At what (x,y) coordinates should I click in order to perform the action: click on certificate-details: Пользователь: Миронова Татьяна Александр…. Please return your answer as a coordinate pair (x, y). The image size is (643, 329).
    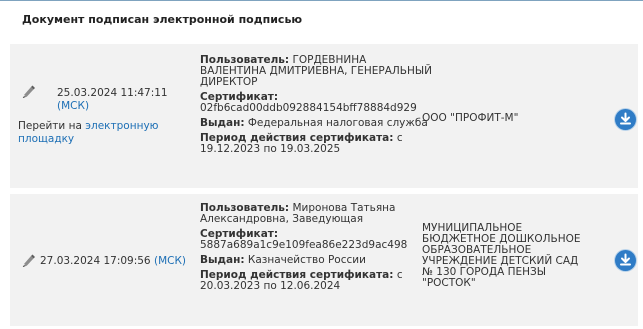
    Looking at the image, I should click on (316, 249).